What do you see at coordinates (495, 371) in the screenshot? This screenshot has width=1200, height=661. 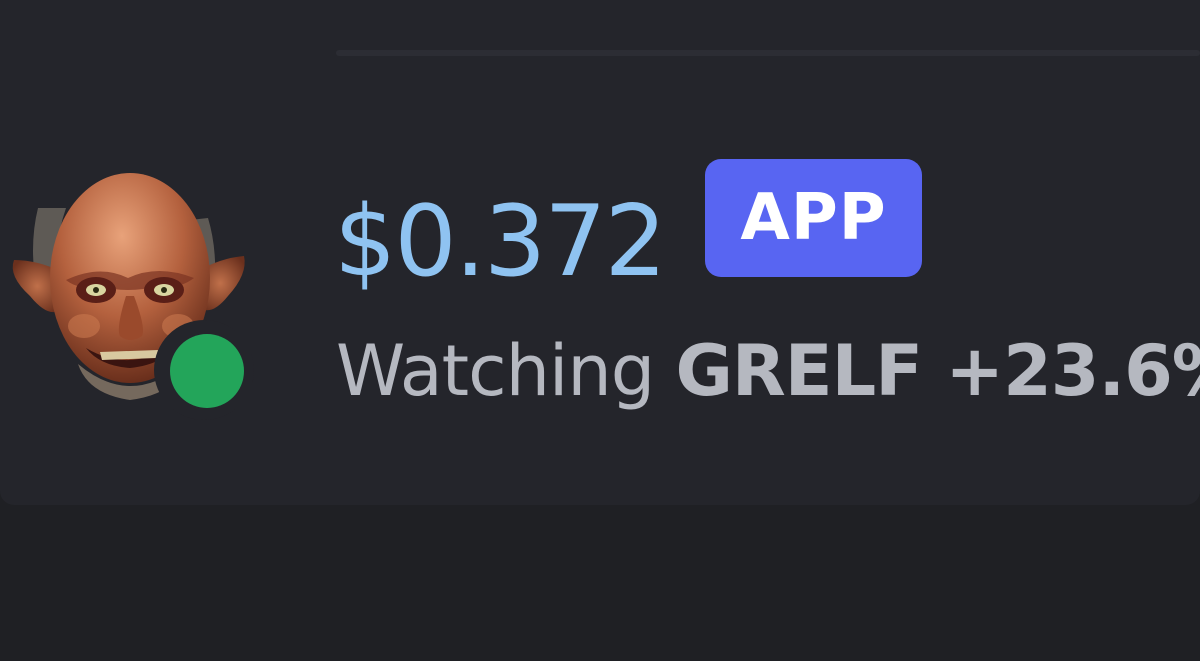 I see `activity-verb: Watching` at bounding box center [495, 371].